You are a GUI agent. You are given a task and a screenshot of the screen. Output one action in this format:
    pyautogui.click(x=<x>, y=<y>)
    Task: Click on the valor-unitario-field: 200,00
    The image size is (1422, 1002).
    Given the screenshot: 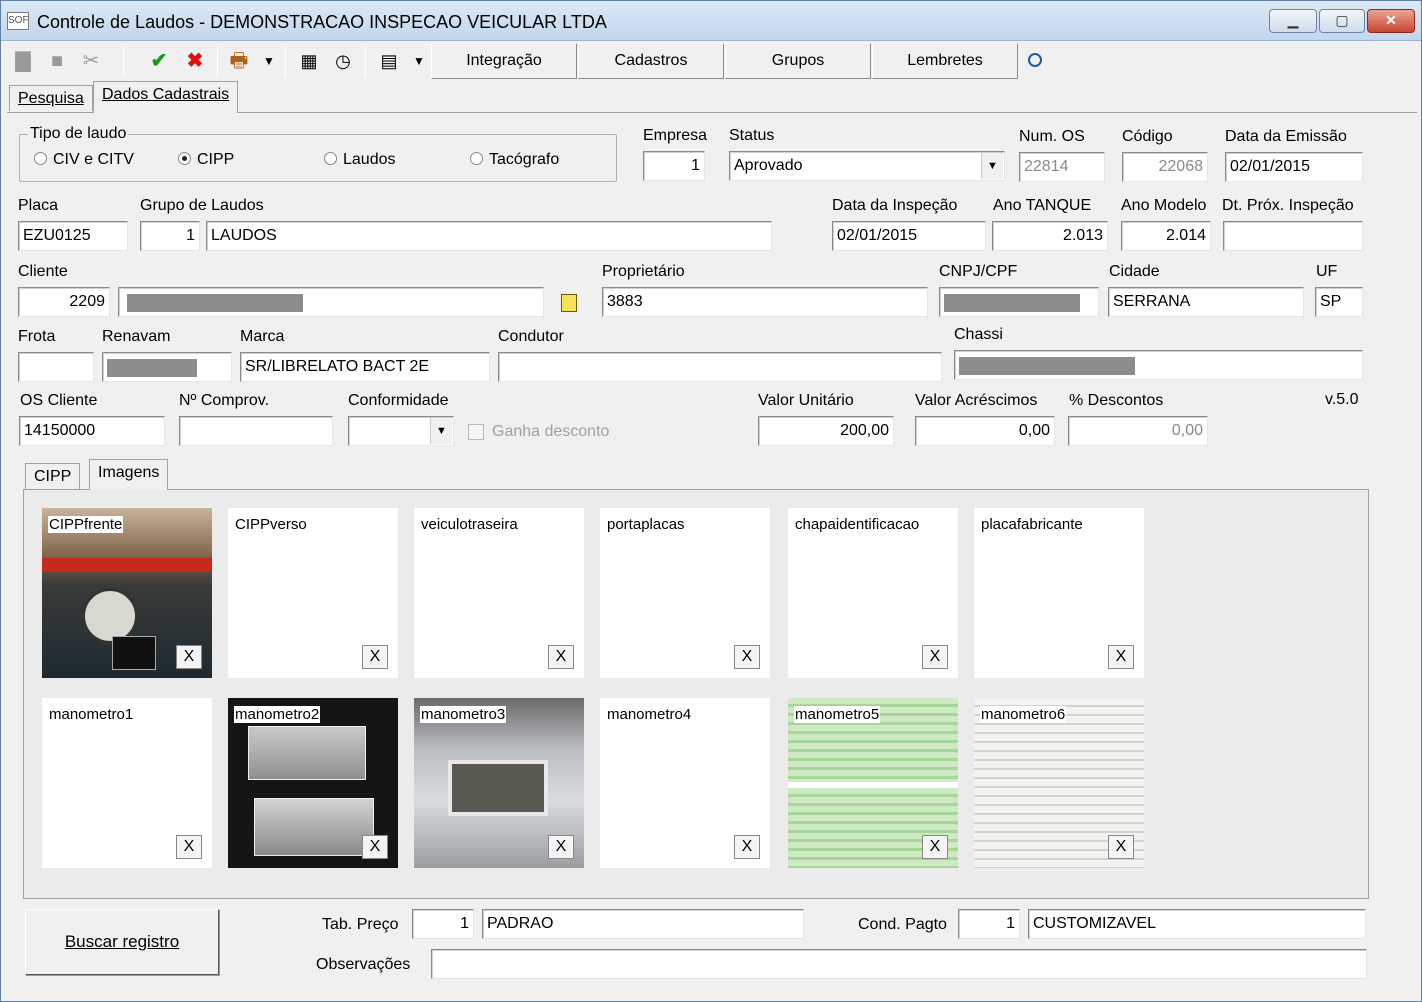 What is the action you would take?
    pyautogui.click(x=826, y=431)
    